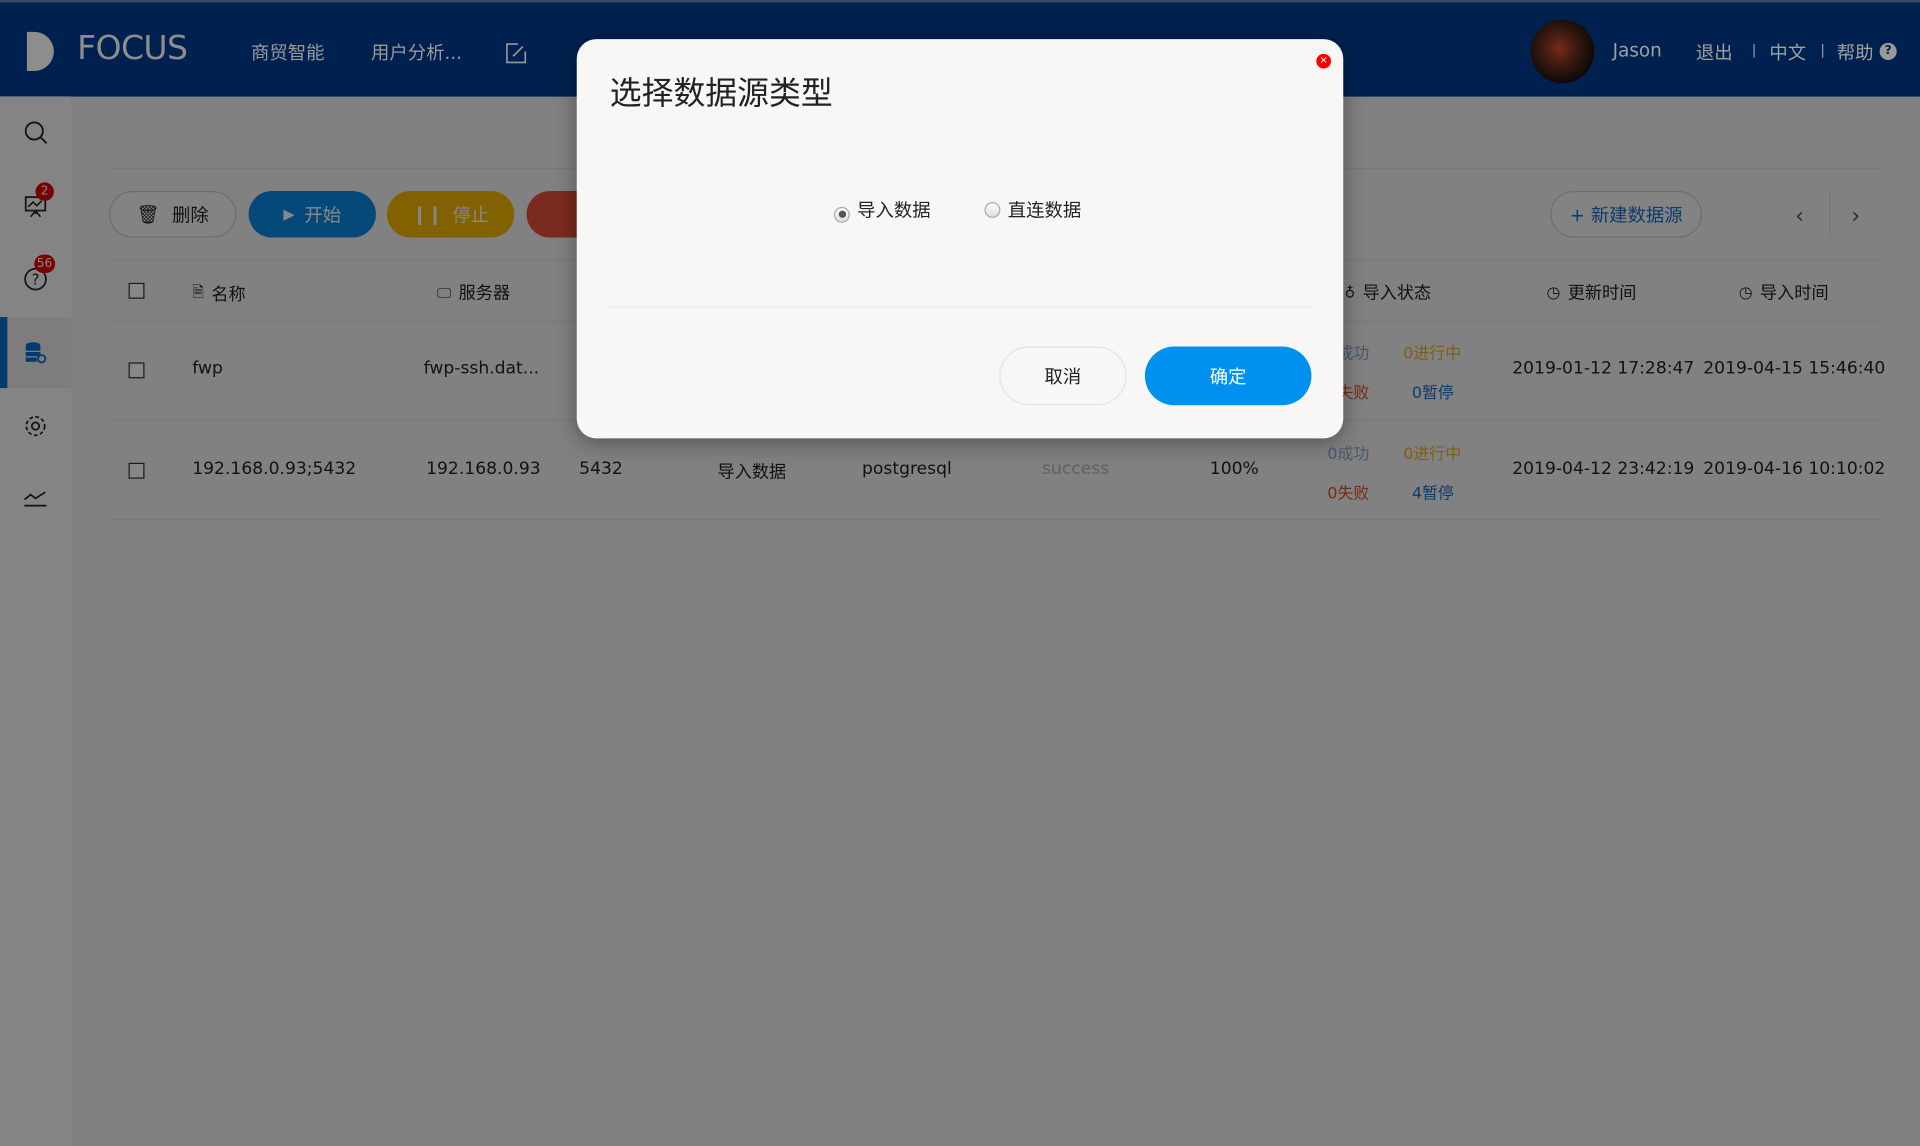 This screenshot has height=1146, width=1920. What do you see at coordinates (1228, 376) in the screenshot?
I see `confirm-button: 确定` at bounding box center [1228, 376].